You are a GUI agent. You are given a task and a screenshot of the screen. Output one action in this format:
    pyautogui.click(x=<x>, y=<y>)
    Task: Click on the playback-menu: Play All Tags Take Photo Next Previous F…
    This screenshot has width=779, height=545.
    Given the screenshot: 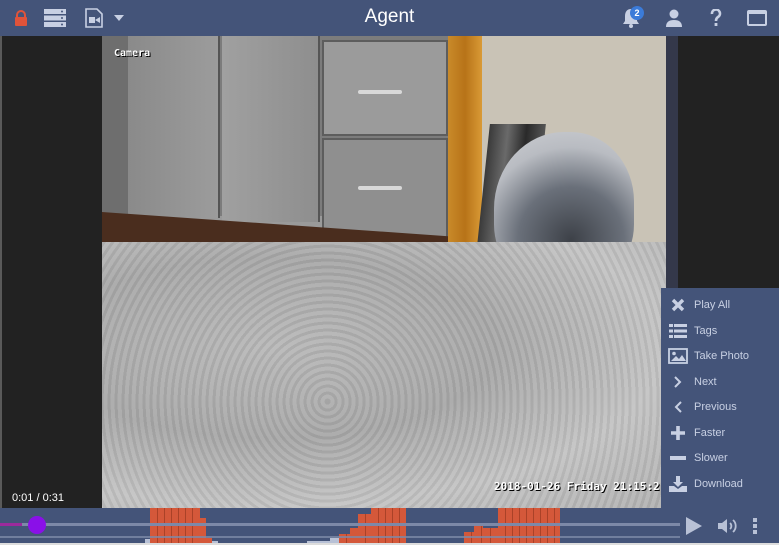 What is the action you would take?
    pyautogui.click(x=720, y=398)
    